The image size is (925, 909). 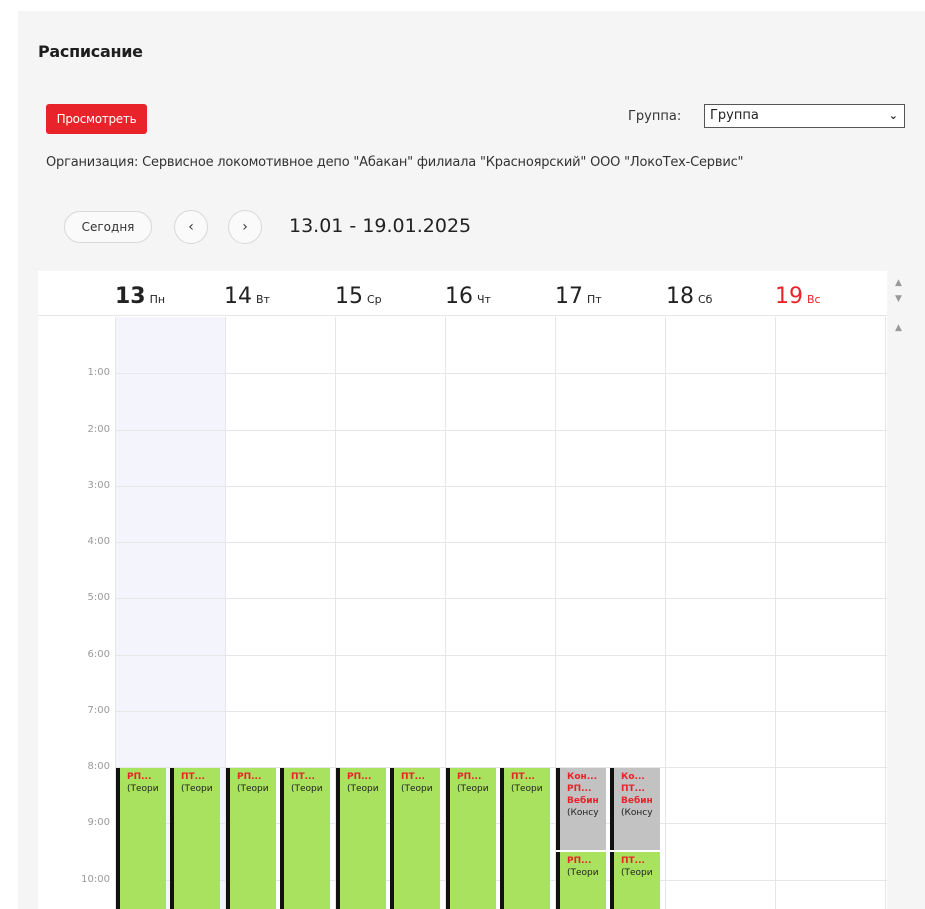 I want to click on hour-label: 9:00, so click(x=98, y=822).